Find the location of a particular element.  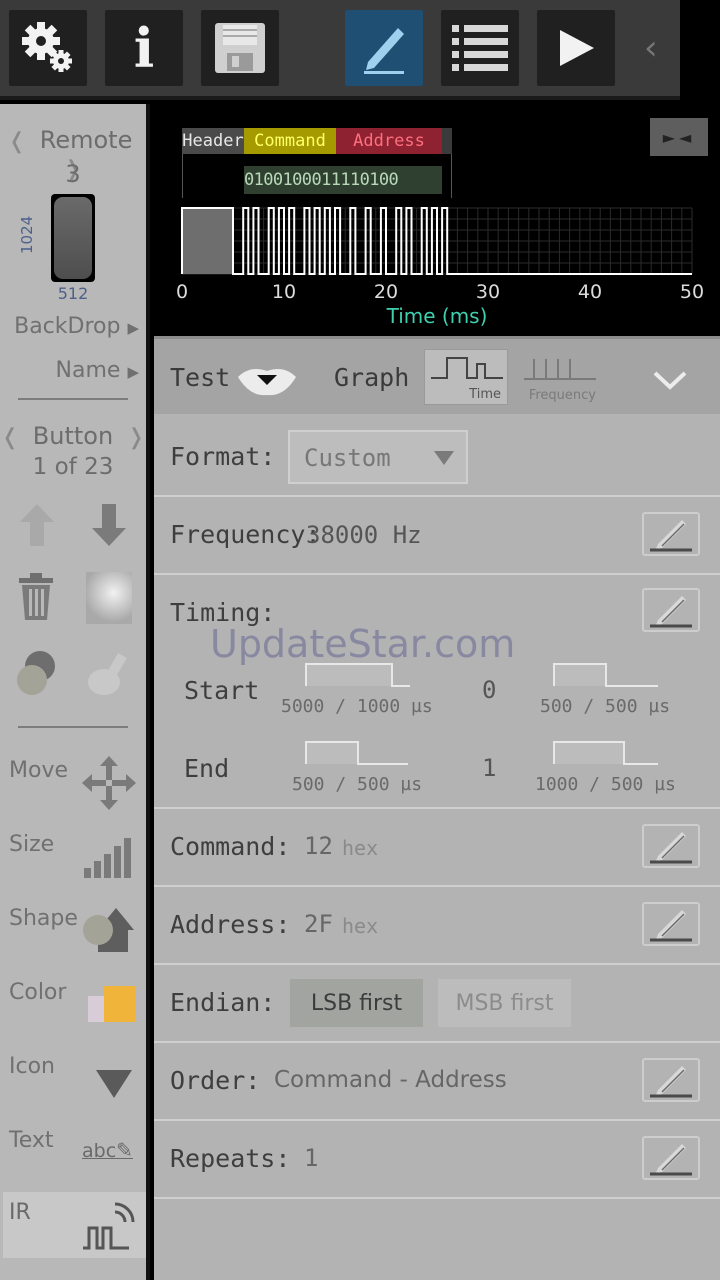

tool-icon-label: Icon is located at coordinates (32, 1066).